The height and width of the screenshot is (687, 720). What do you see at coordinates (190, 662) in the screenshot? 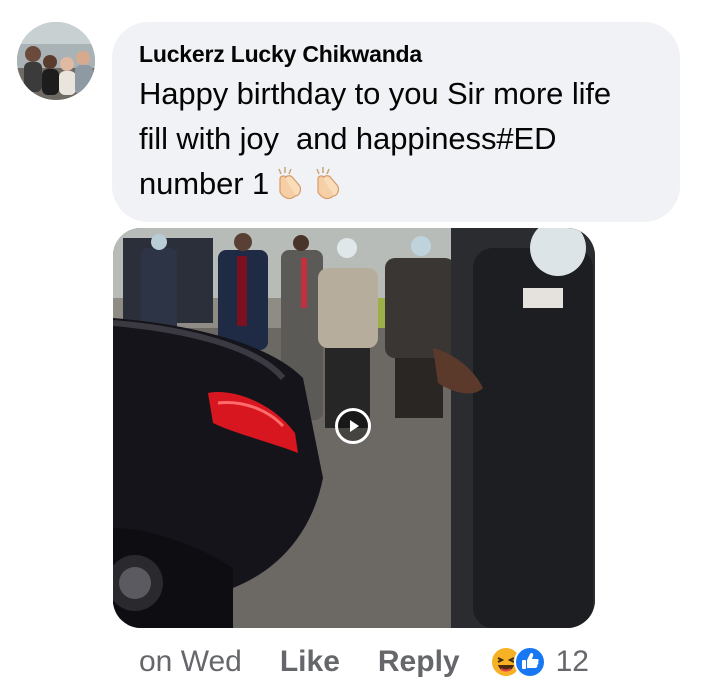
I see `comment-timestamp: on Wed` at bounding box center [190, 662].